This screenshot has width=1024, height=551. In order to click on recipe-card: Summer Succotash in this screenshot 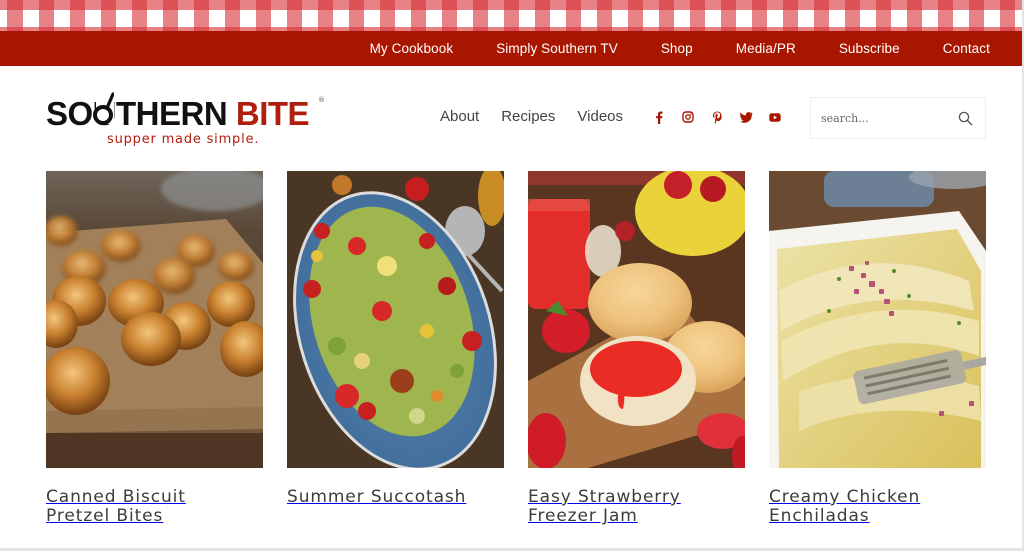, I will do `click(395, 348)`.